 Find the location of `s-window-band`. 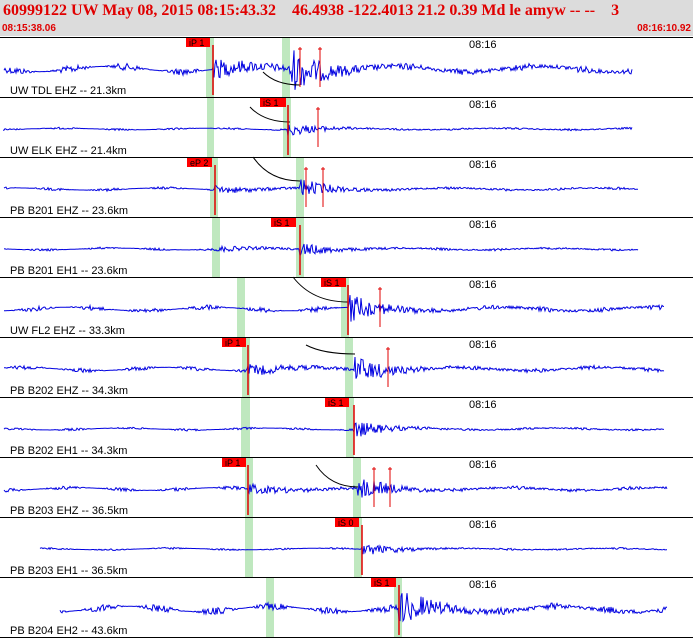

s-window-band is located at coordinates (349, 367).